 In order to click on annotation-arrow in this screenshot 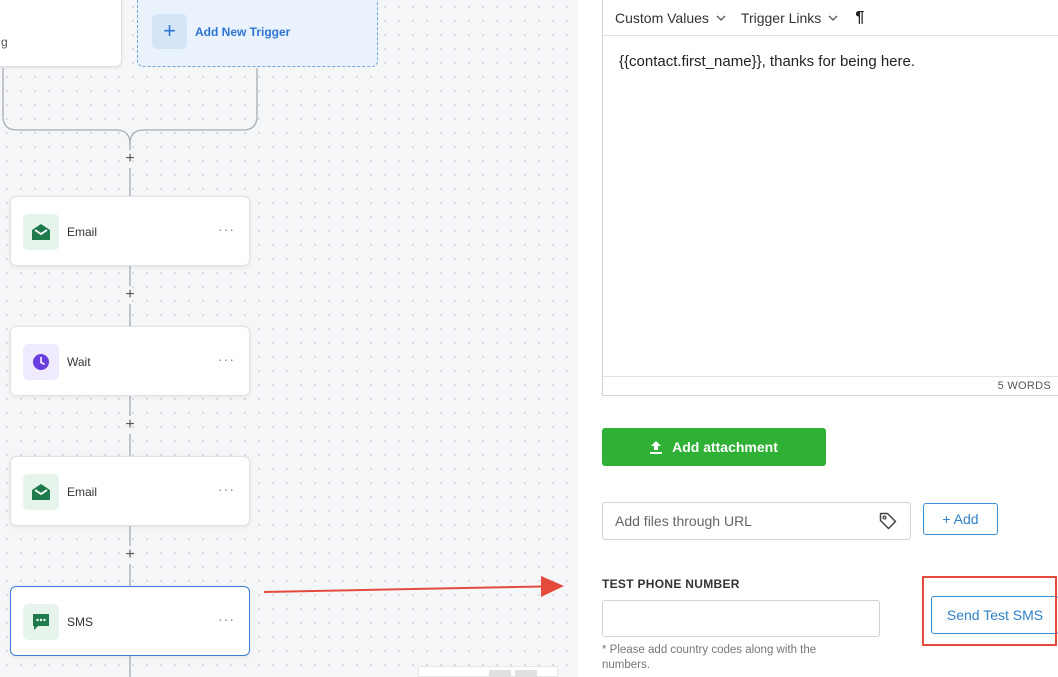, I will do `click(413, 586)`.